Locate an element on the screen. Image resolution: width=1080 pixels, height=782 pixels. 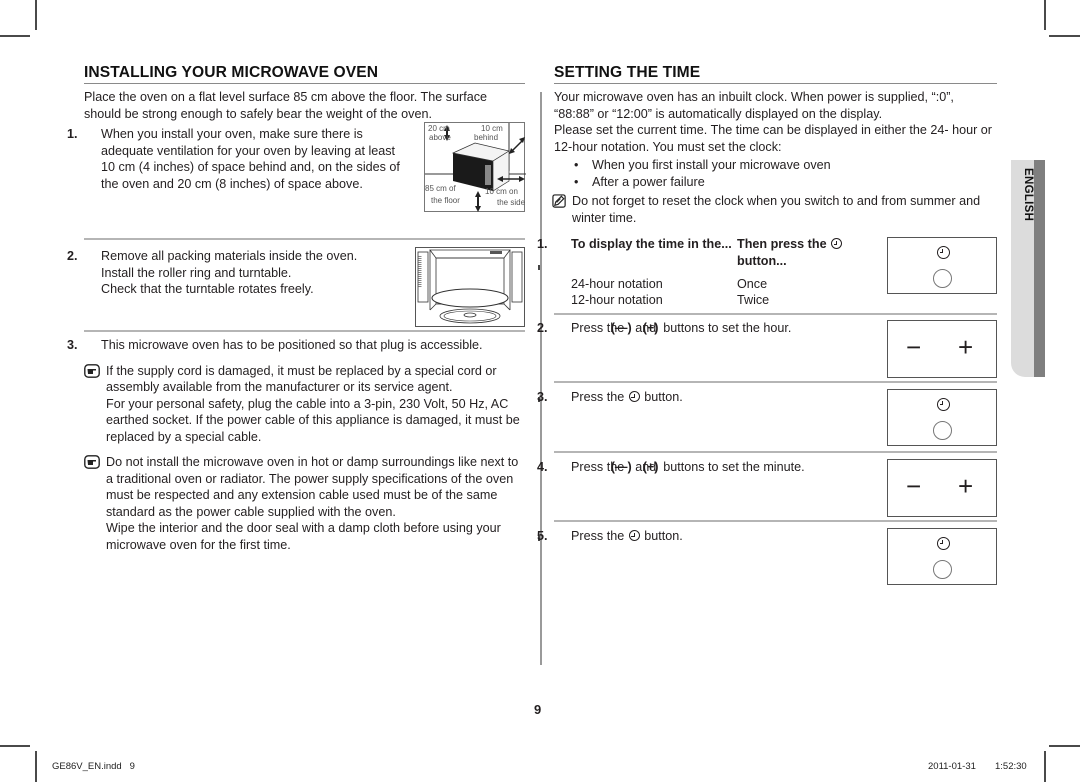
column-divider is located at coordinates (541, 378).